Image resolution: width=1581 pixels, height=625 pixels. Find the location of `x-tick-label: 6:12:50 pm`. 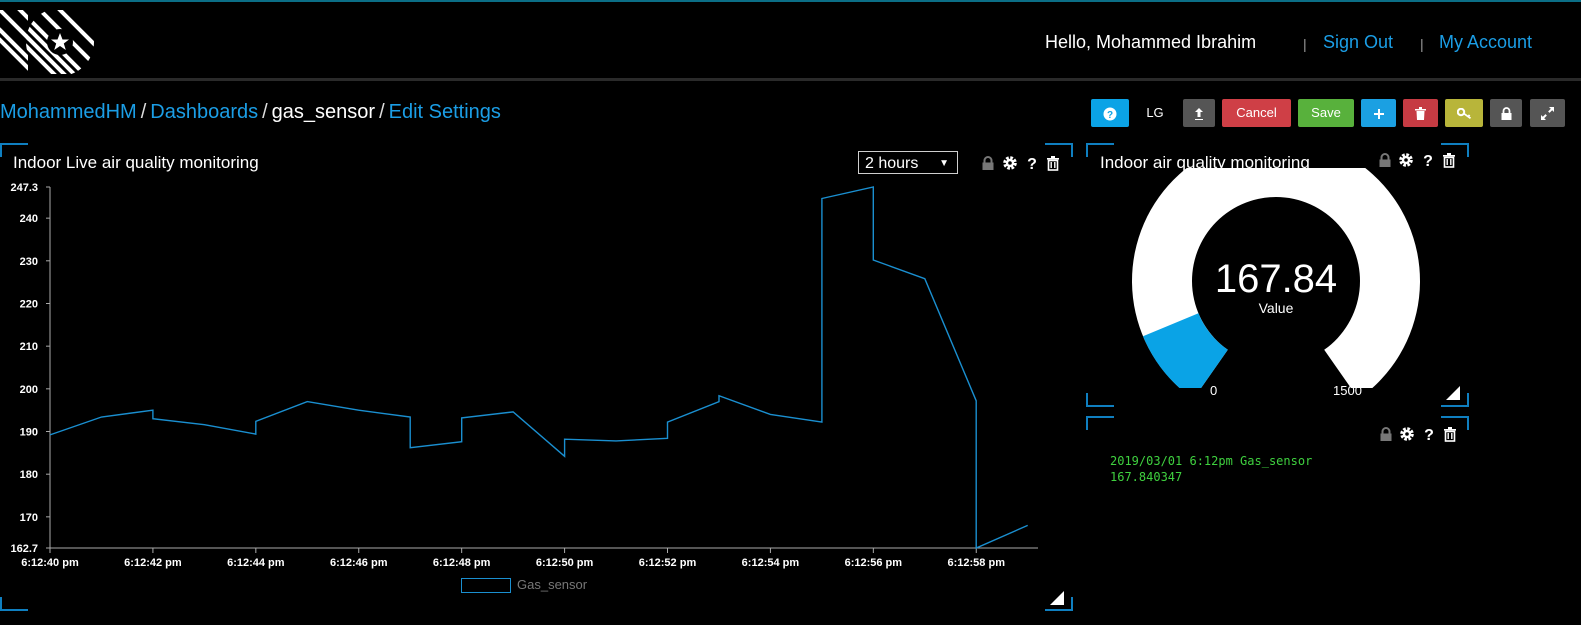

x-tick-label: 6:12:50 pm is located at coordinates (565, 563).